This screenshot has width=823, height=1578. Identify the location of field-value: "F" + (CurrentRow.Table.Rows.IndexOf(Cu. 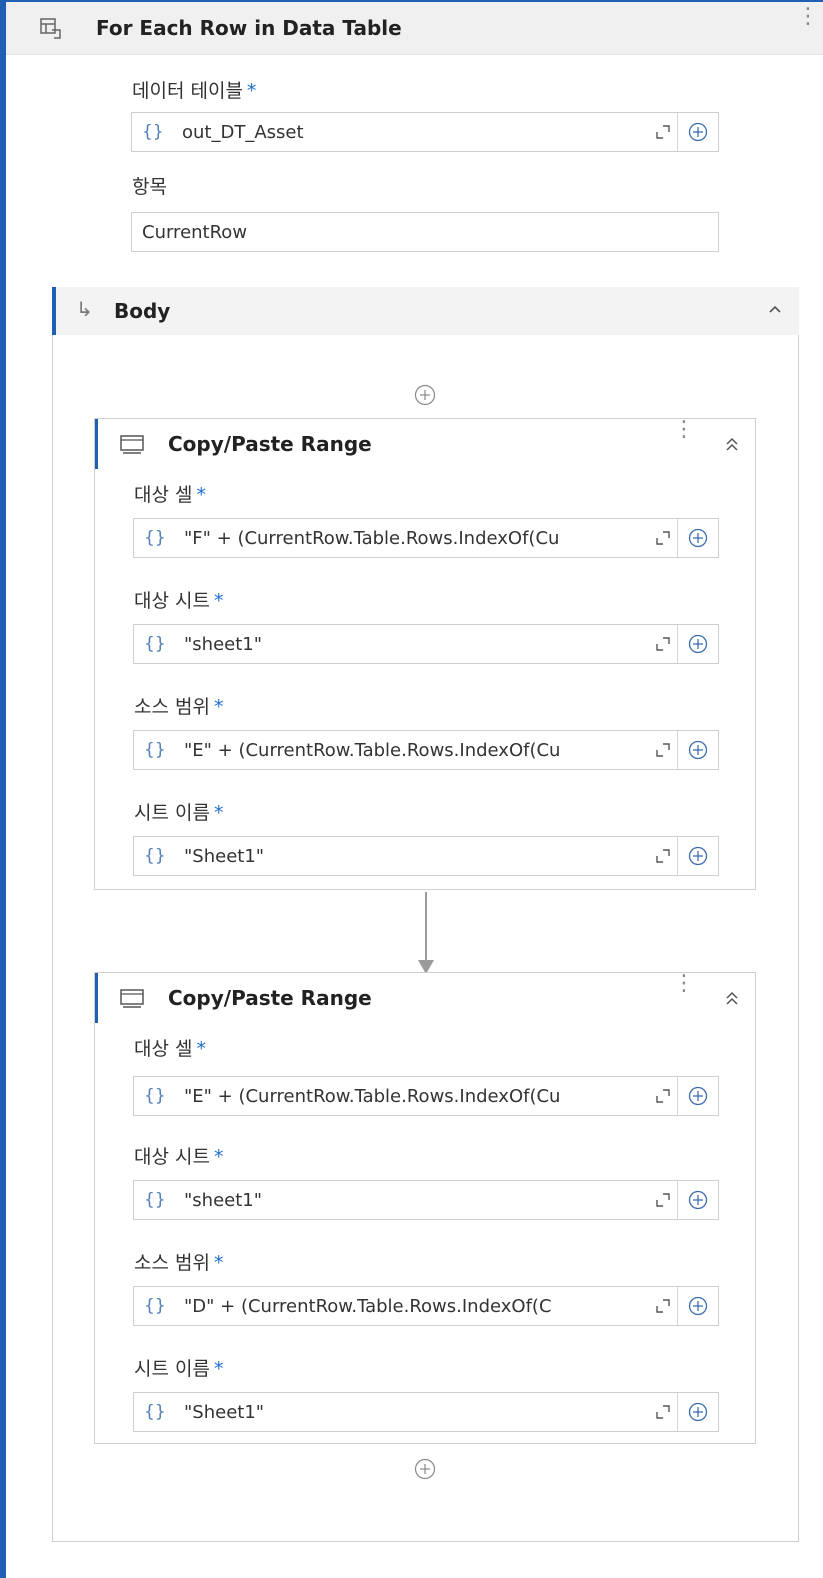
(372, 538).